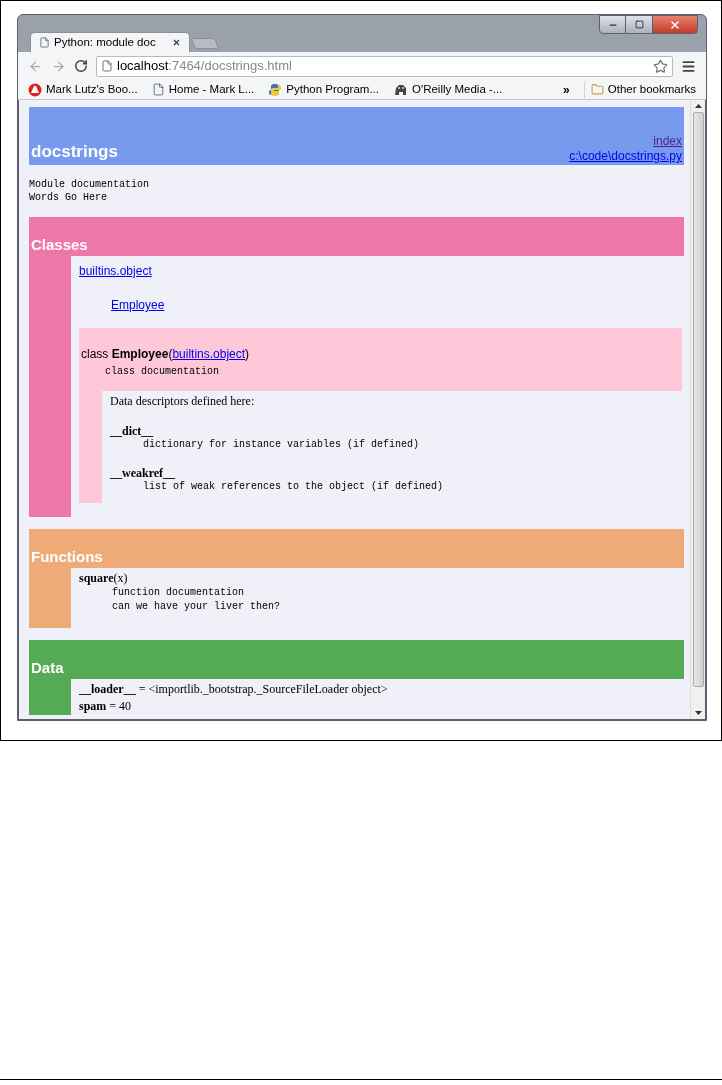 This screenshot has height=1085, width=722. I want to click on descriptor-name: __dict__, so click(132, 431).